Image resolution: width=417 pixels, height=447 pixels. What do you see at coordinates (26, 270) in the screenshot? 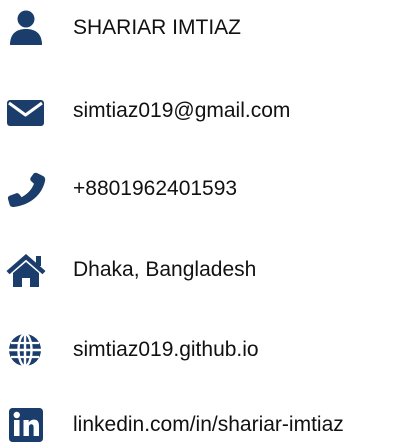
I see `home-icon` at bounding box center [26, 270].